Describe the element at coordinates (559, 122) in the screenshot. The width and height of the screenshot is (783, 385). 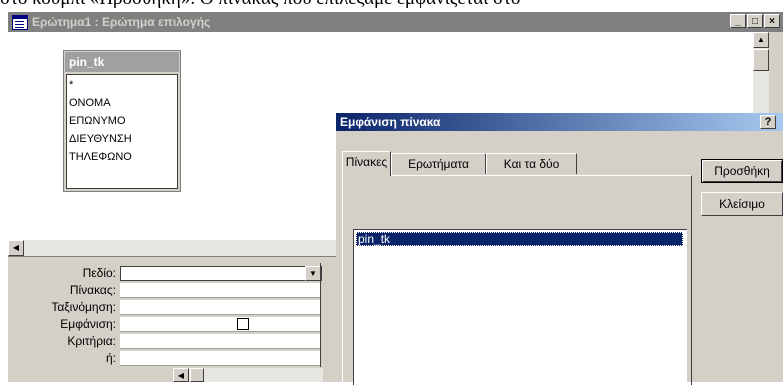
I see `dialog-titlebar: Εμφάνιση πίνακα ?` at that location.